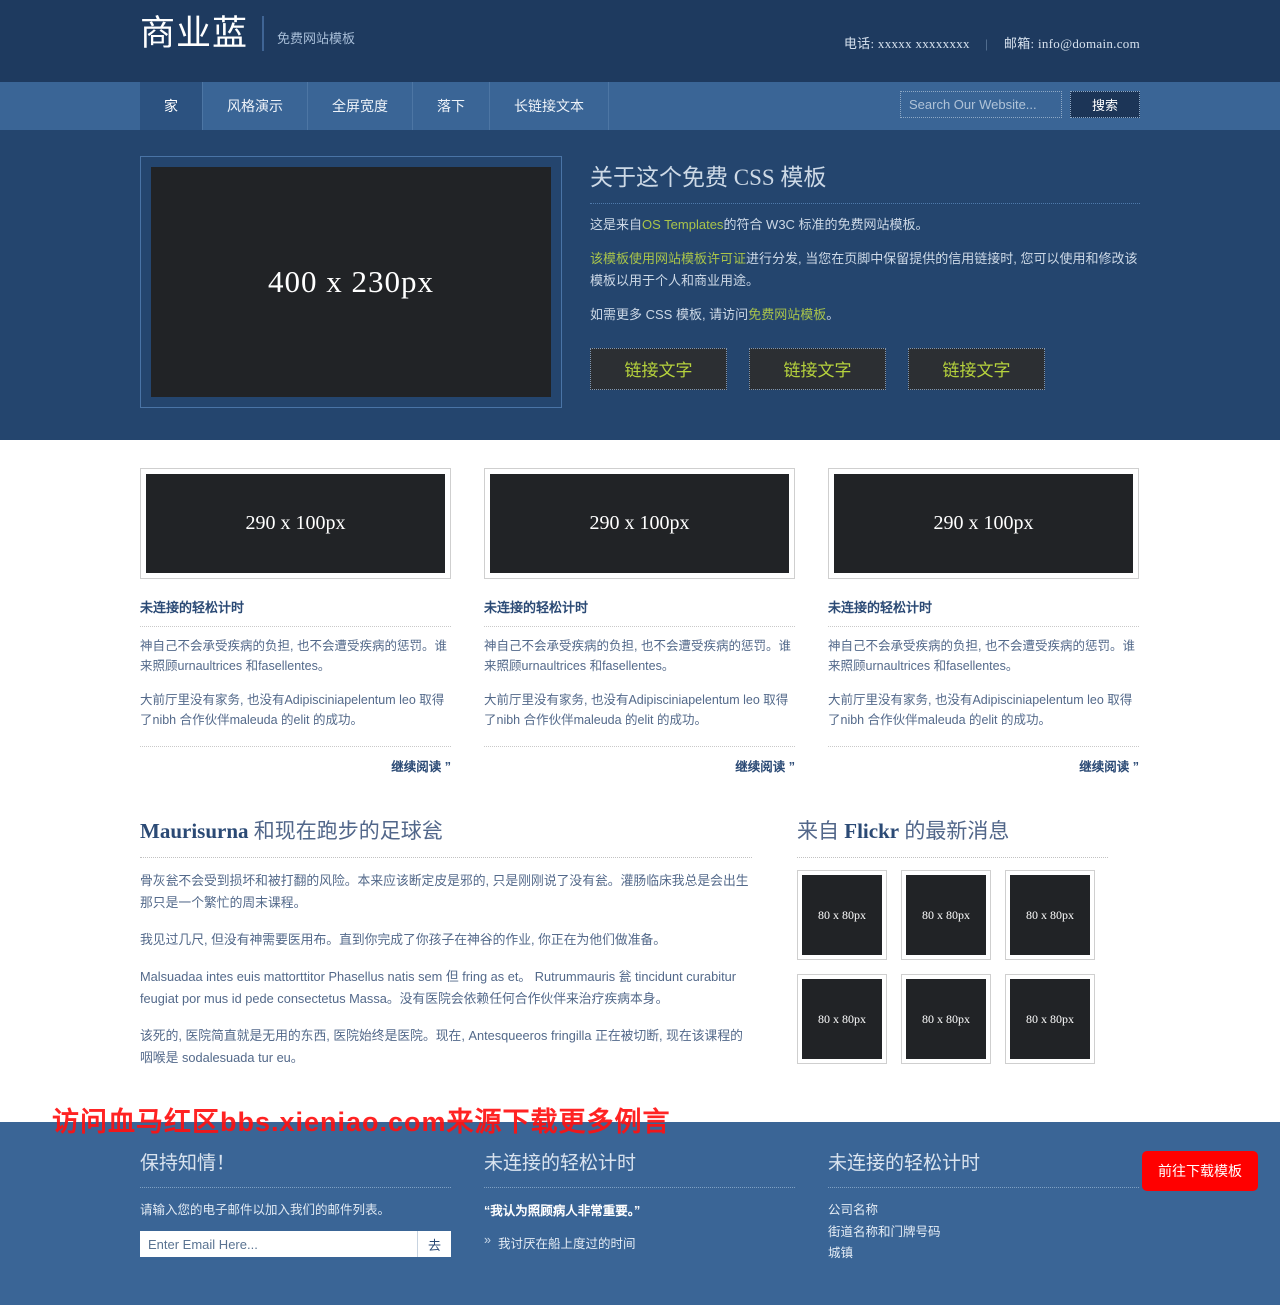 The height and width of the screenshot is (1305, 1280). What do you see at coordinates (549, 106) in the screenshot?
I see `nav-item-long-link-text: 长链接文本` at bounding box center [549, 106].